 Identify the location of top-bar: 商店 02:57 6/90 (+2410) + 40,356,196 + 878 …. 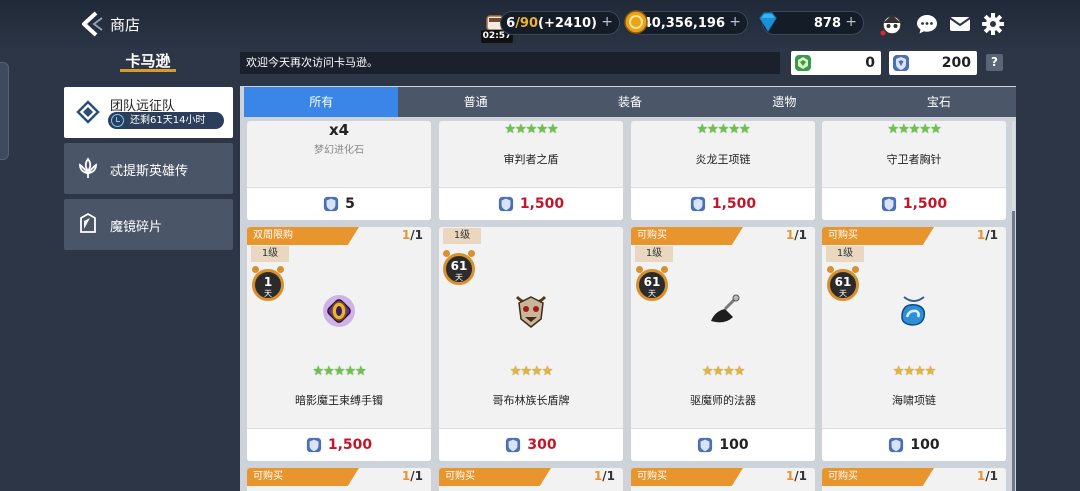
(540, 24).